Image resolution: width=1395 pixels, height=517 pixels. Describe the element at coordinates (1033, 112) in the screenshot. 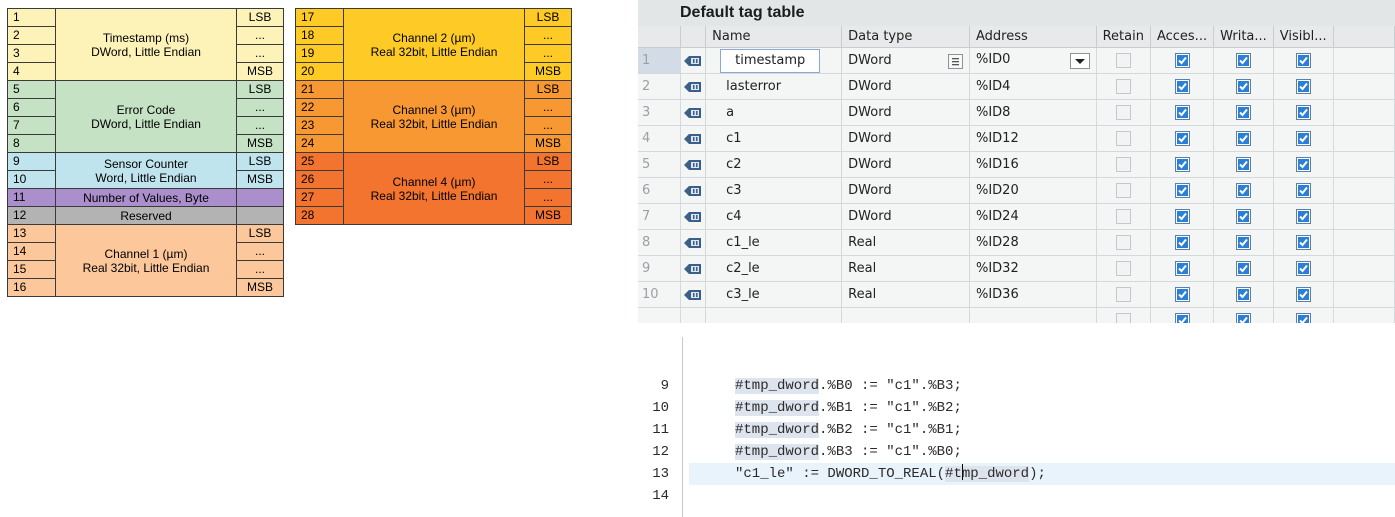

I see `tag-address-cell: %ID8` at that location.